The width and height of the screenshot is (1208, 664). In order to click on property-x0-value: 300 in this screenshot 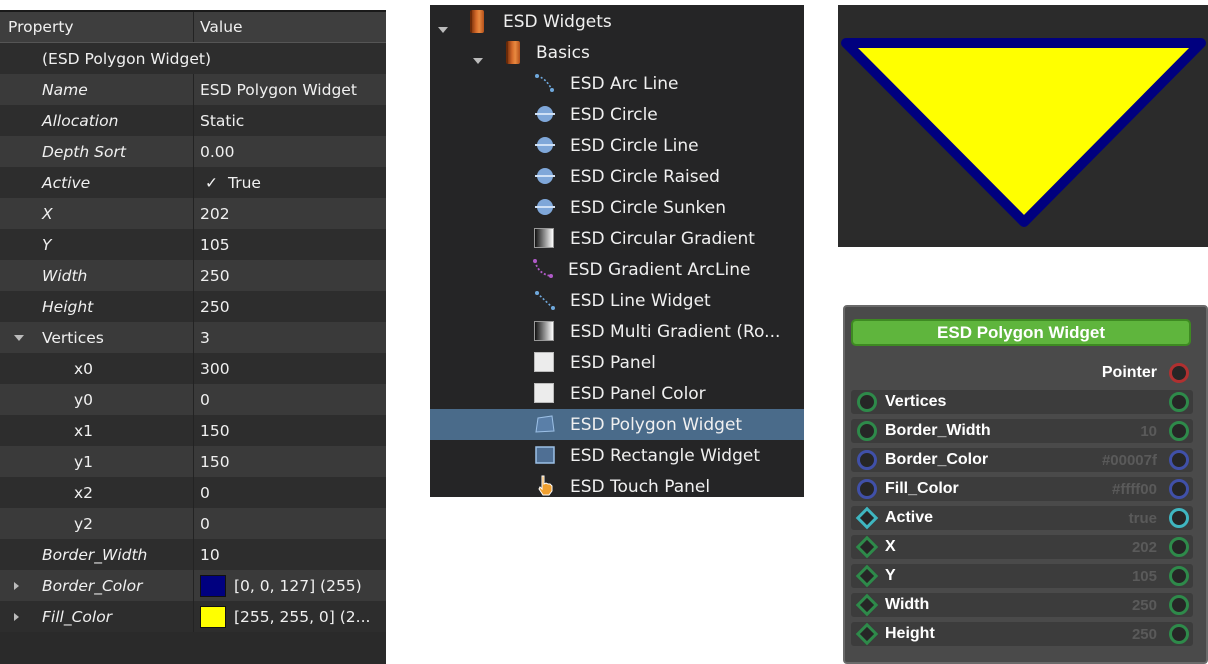, I will do `click(291, 368)`.